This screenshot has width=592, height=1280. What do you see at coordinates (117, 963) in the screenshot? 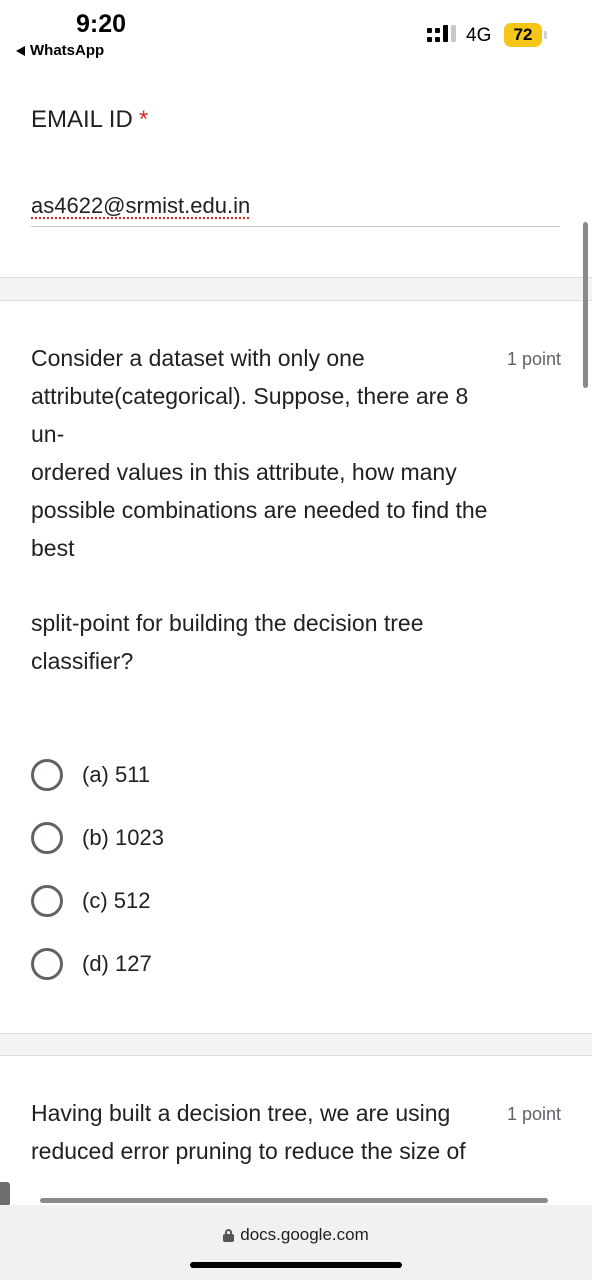
I see `option-label: (d) 127` at bounding box center [117, 963].